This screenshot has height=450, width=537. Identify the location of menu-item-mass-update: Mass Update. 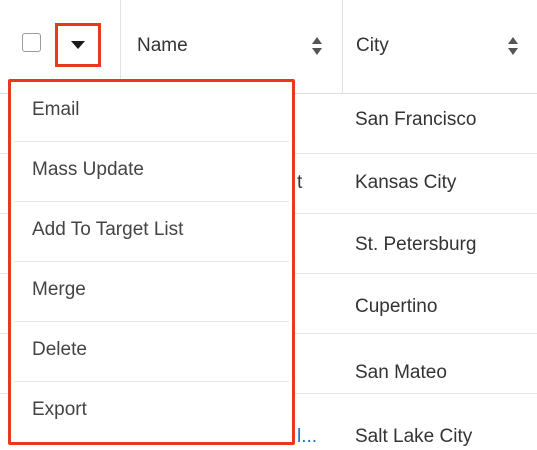
(151, 172).